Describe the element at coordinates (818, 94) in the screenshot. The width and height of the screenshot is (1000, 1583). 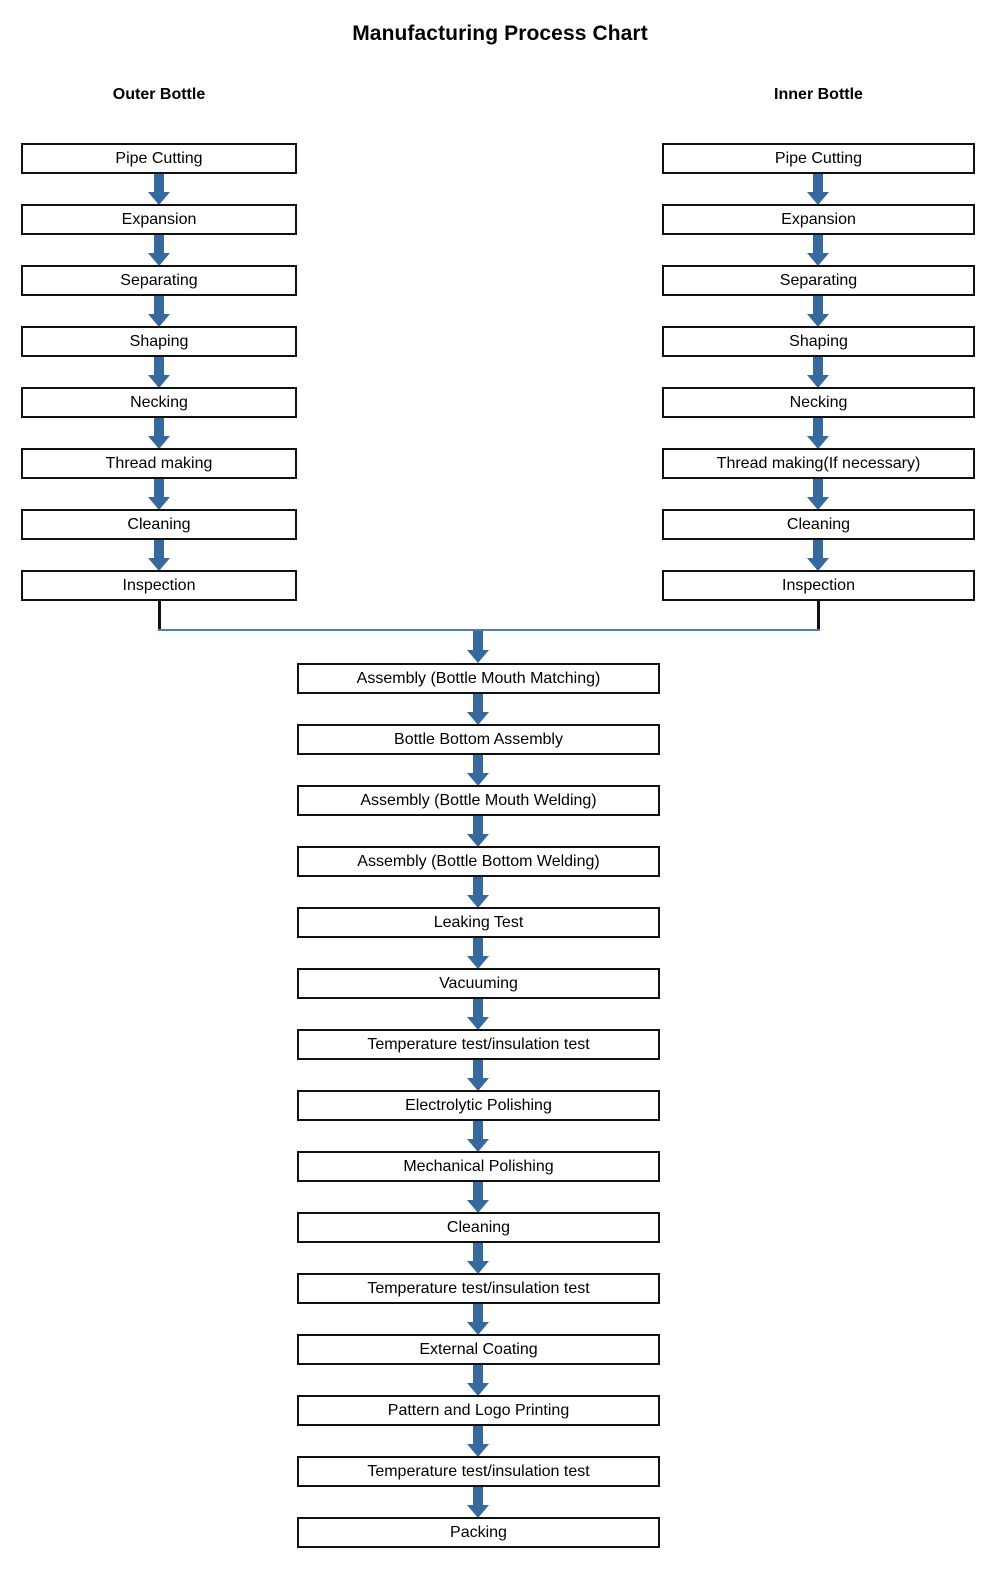
I see `column-header-inner-bottle: Inner Bottle` at that location.